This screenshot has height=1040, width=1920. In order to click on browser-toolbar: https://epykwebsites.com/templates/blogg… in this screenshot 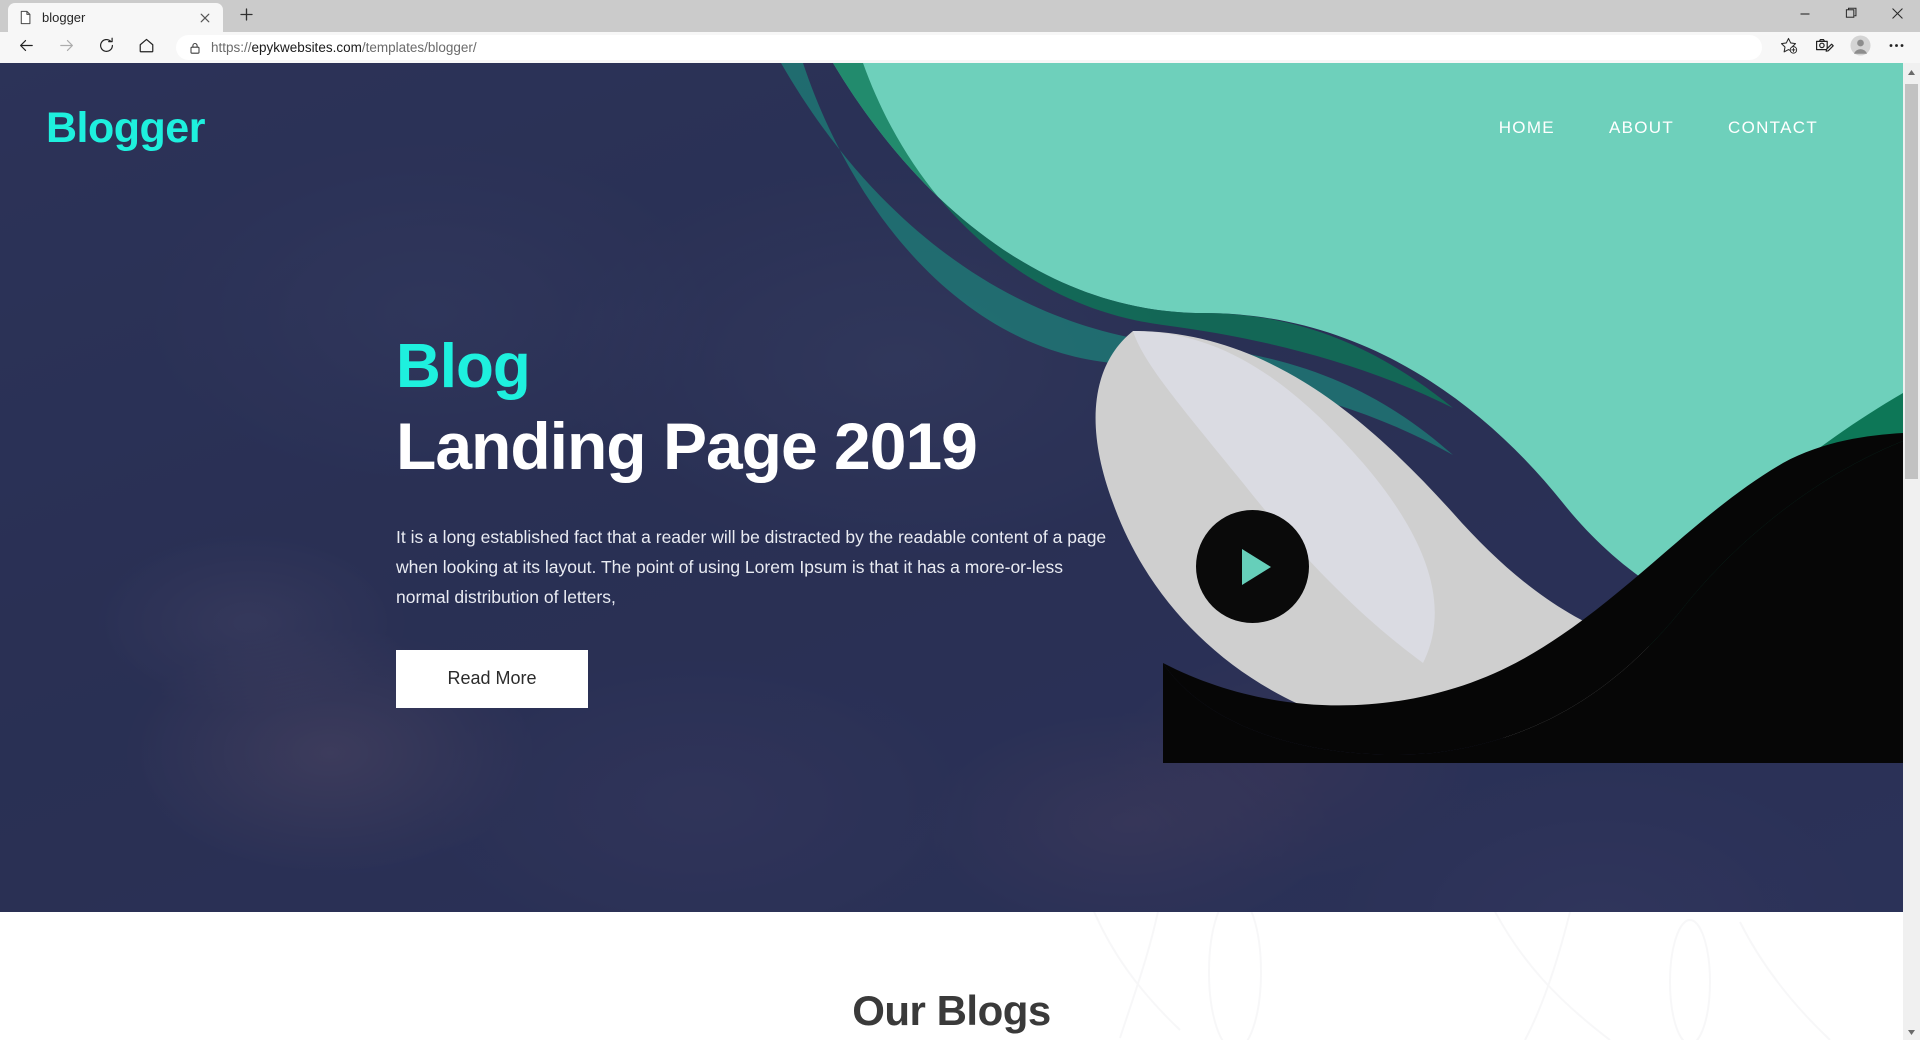, I will do `click(960, 47)`.